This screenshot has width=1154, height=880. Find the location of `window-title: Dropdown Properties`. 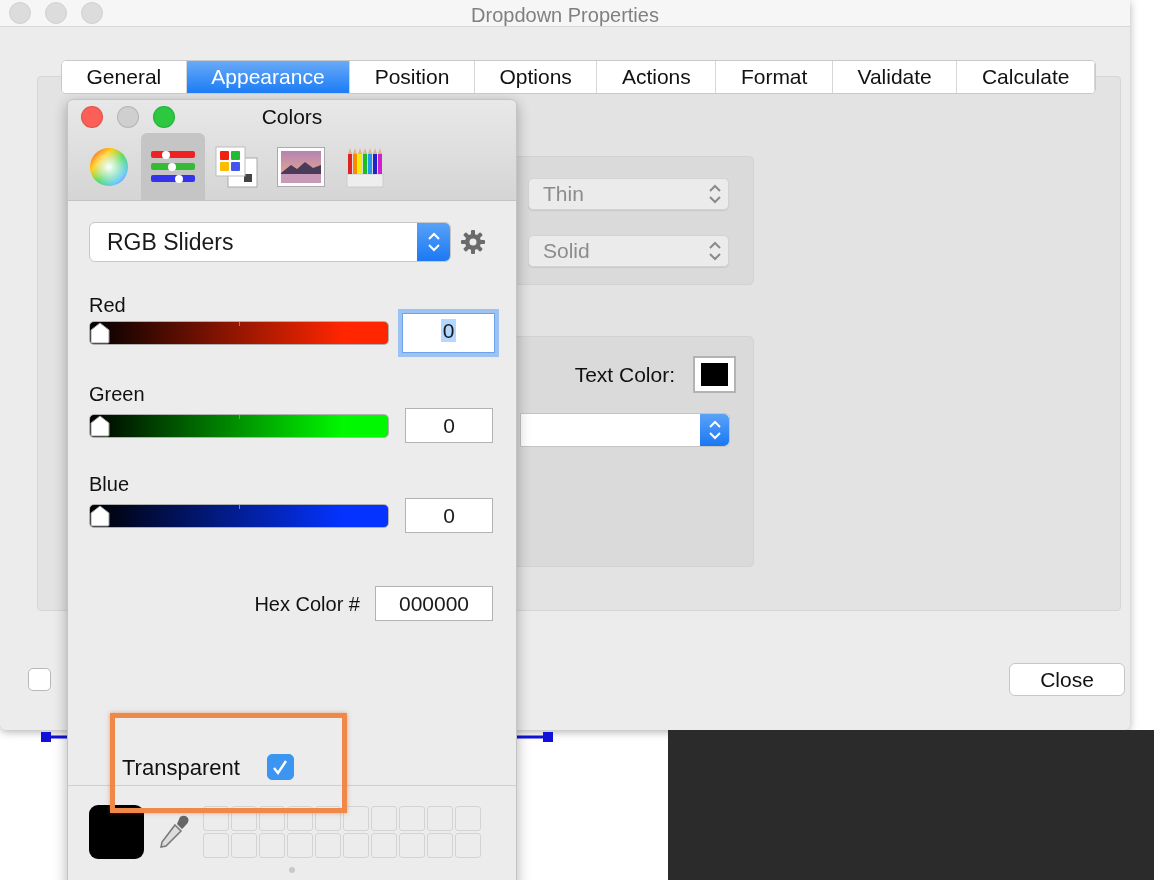

window-title: Dropdown Properties is located at coordinates (565, 15).